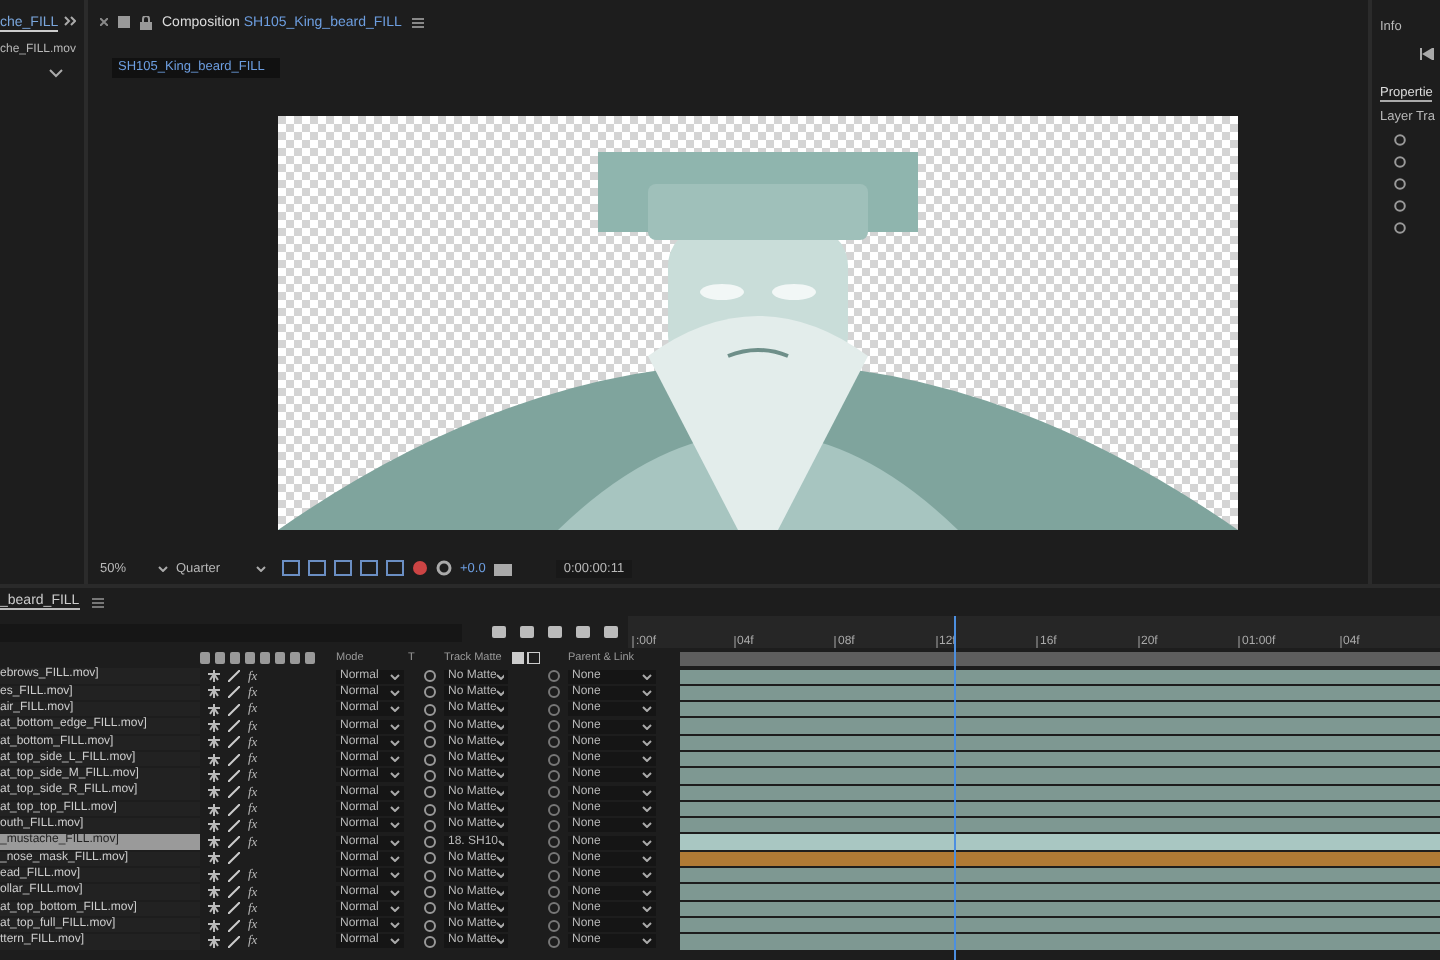  Describe the element at coordinates (260, 658) in the screenshot. I see `switch-header-icons` at that location.